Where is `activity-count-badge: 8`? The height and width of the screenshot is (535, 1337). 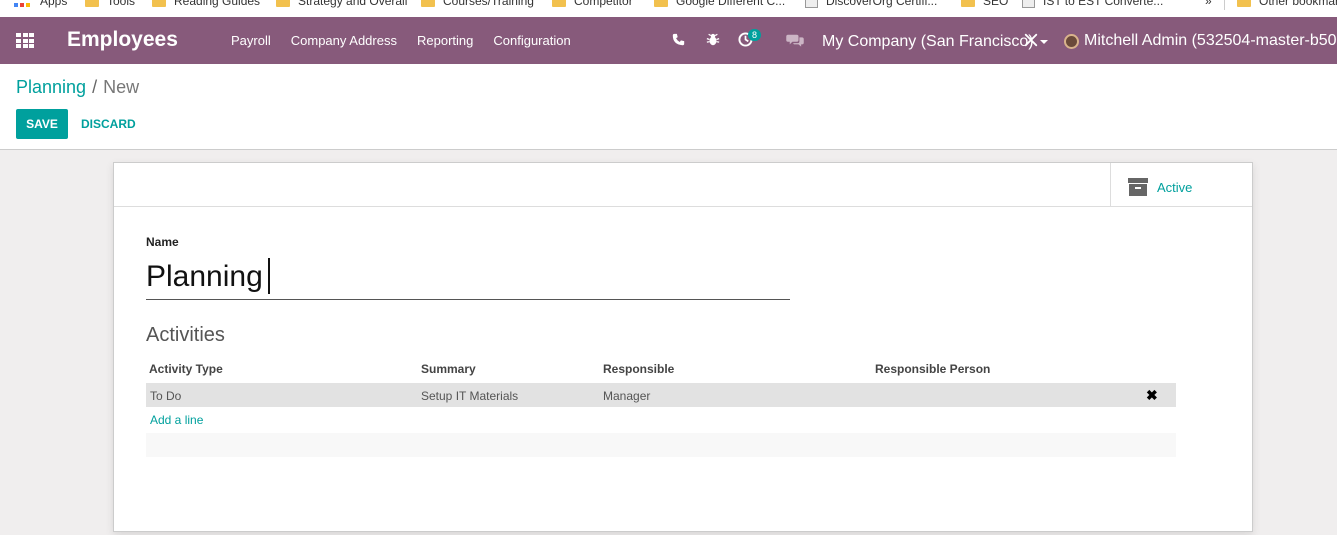 activity-count-badge: 8 is located at coordinates (755, 35).